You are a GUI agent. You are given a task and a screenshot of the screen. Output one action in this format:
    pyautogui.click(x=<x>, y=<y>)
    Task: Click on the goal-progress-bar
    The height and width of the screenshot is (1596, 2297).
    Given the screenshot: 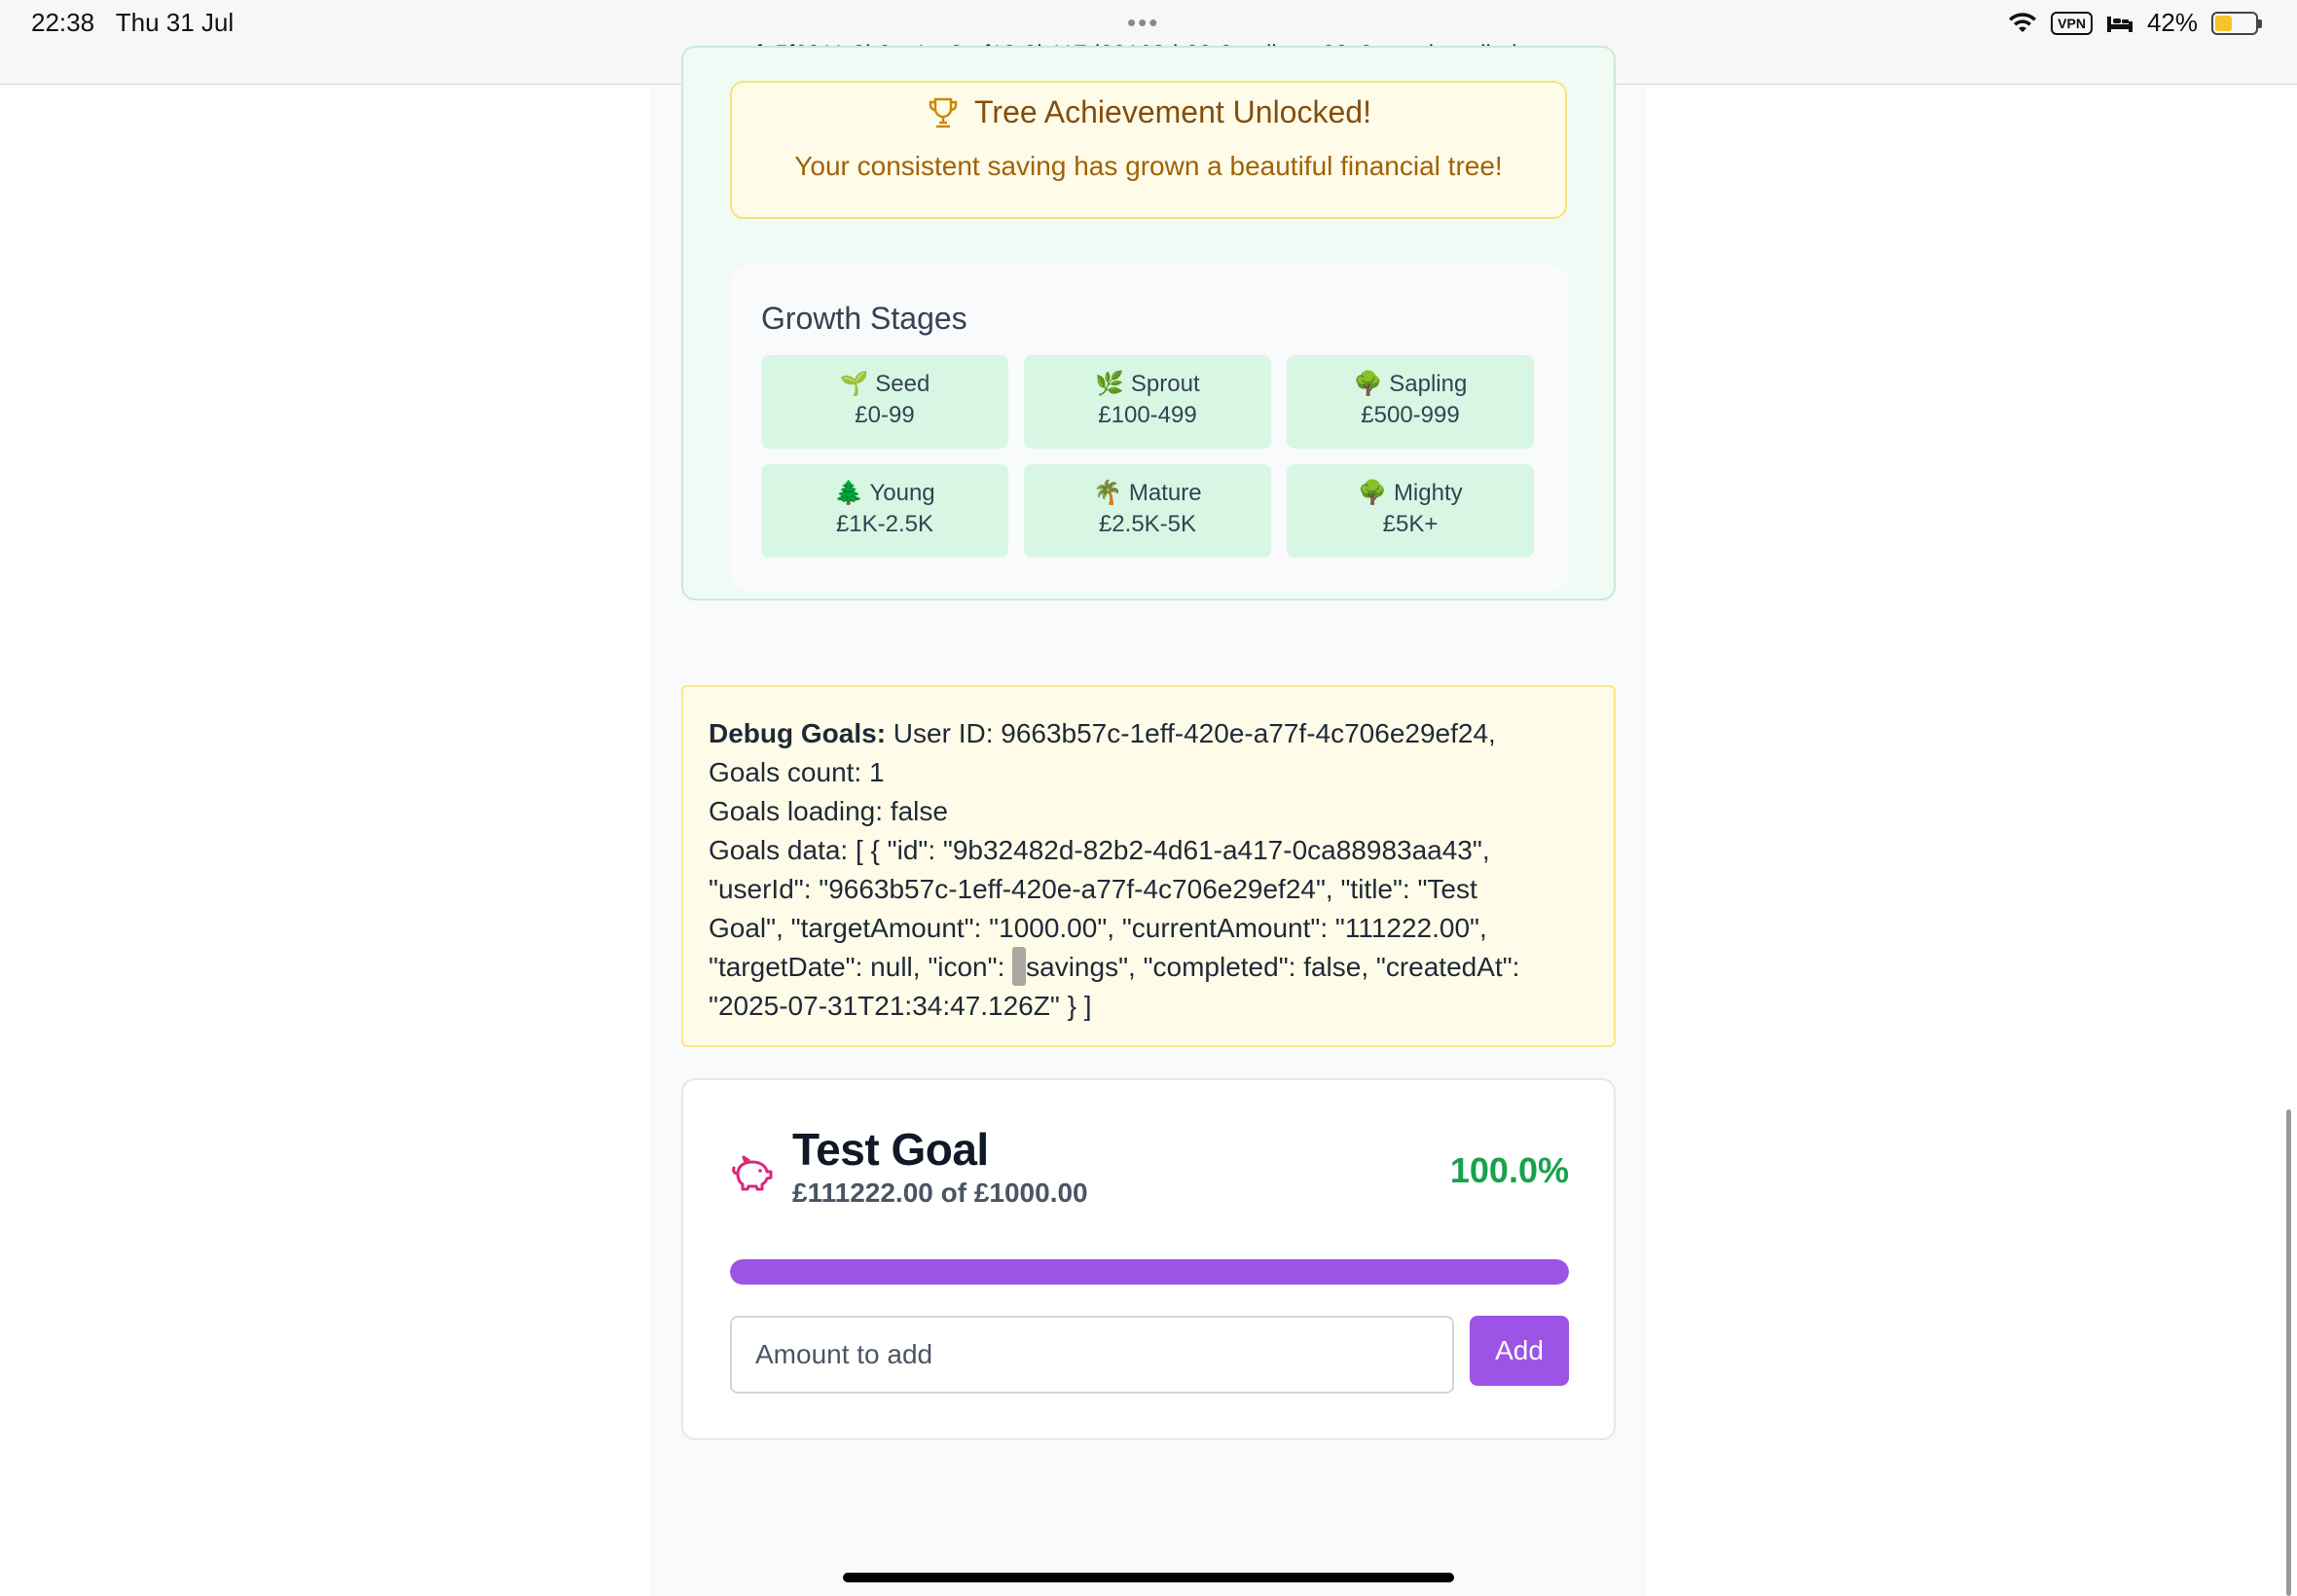 What is the action you would take?
    pyautogui.click(x=1149, y=1272)
    